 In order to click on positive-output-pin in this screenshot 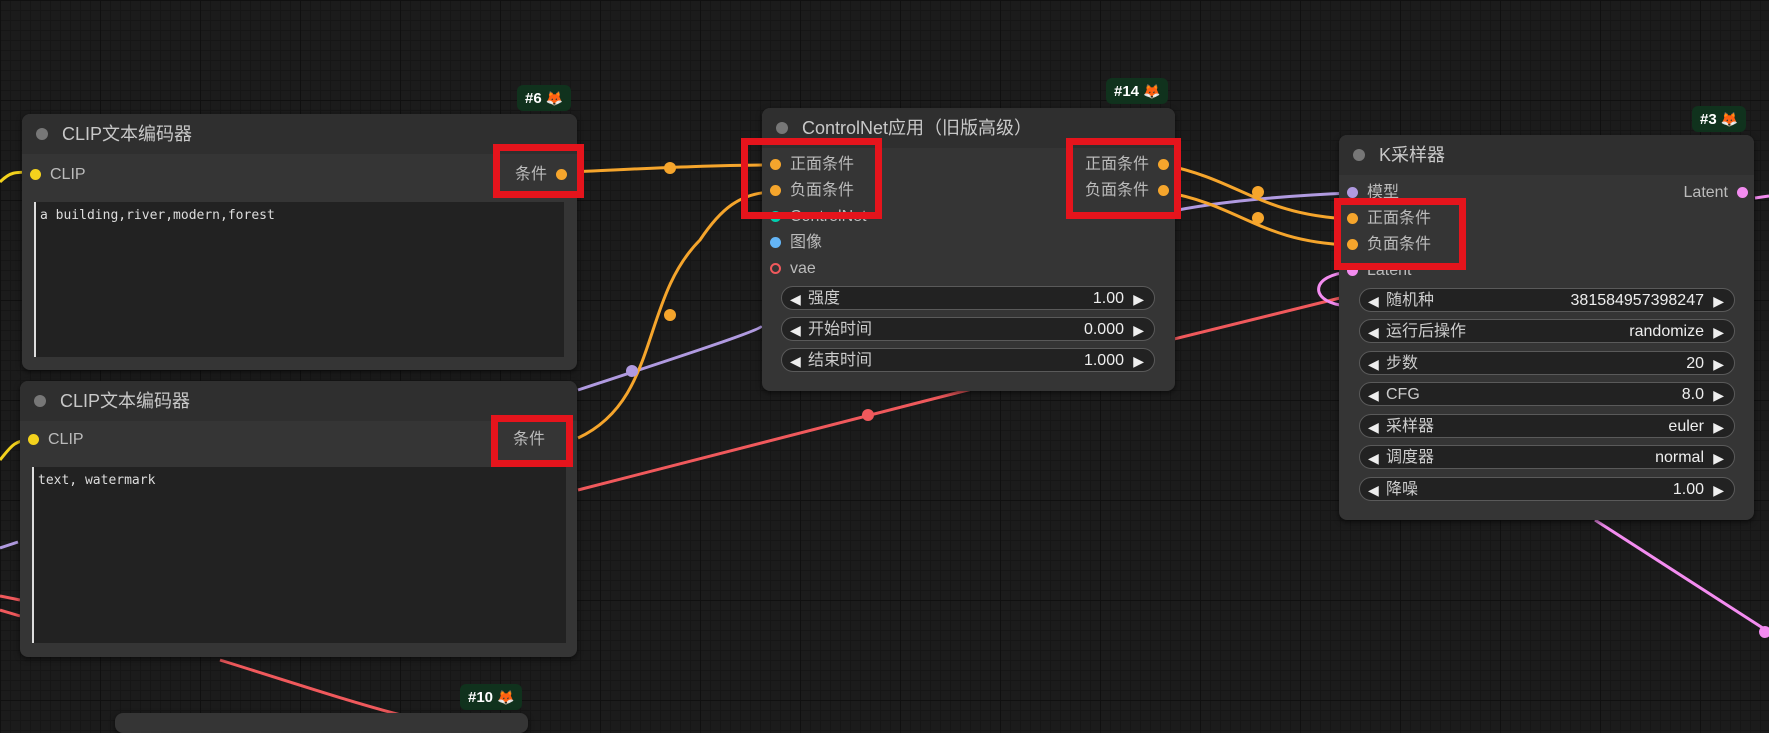, I will do `click(1163, 164)`.